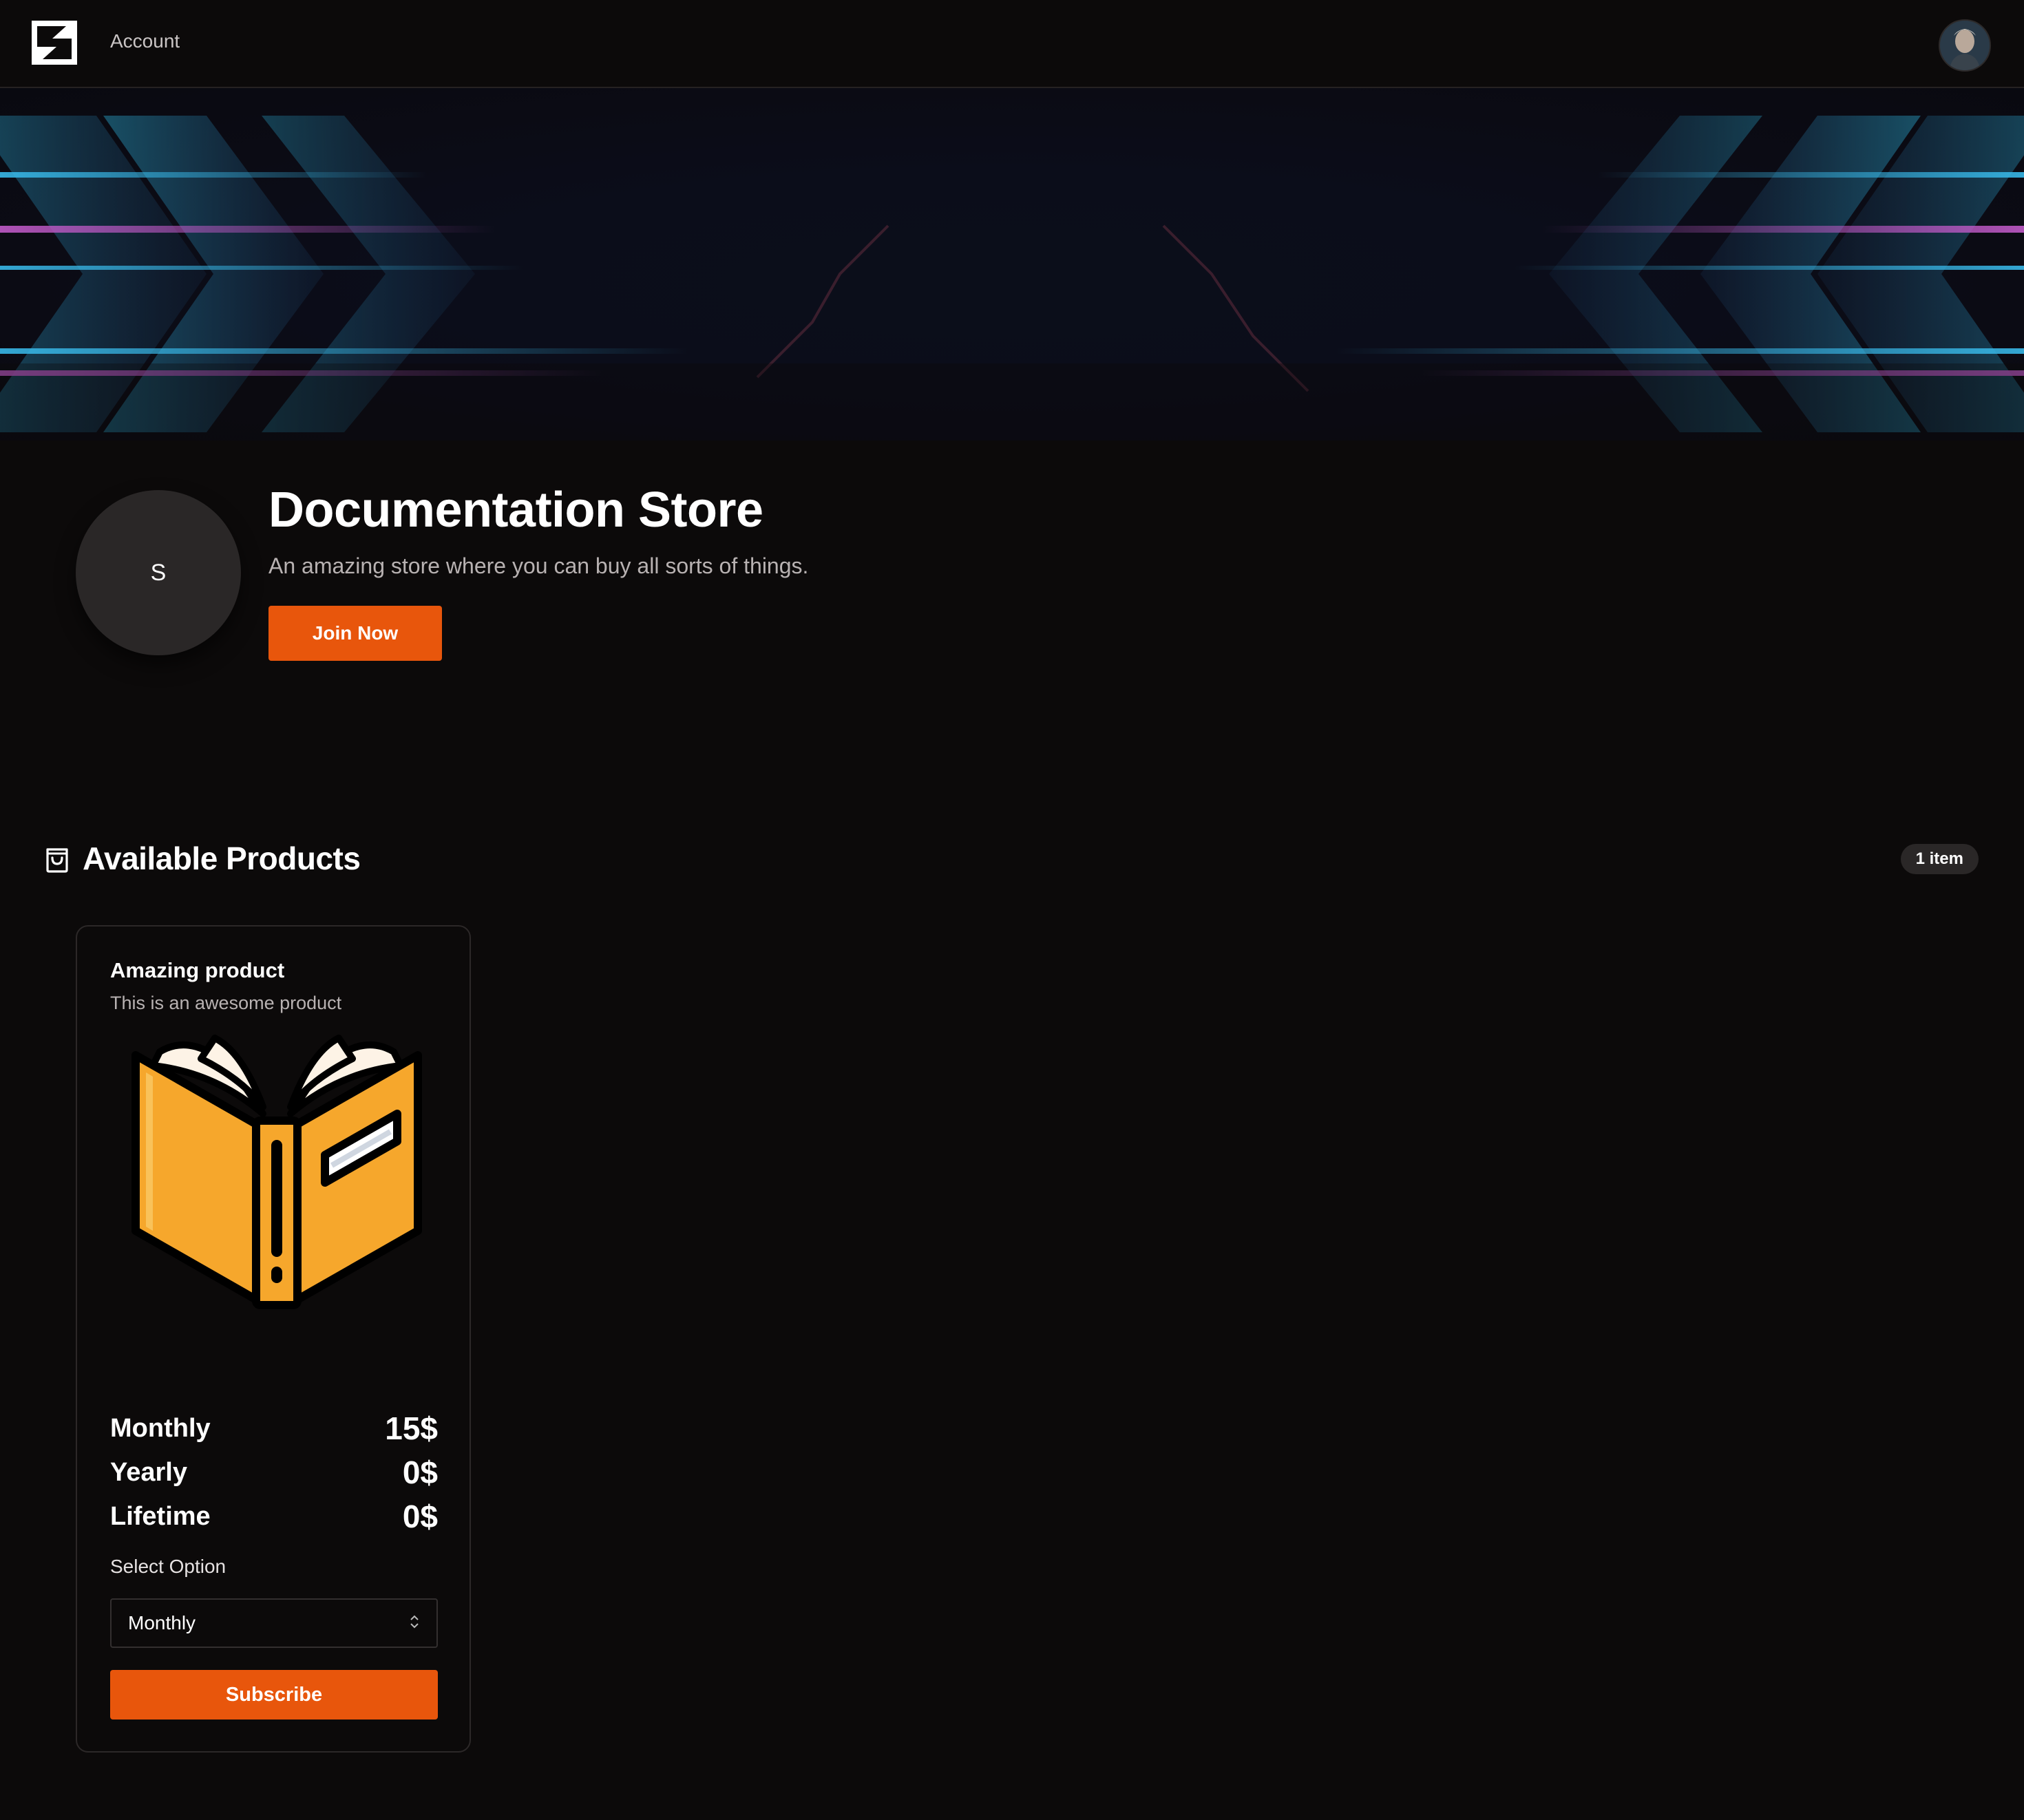  I want to click on join-now-button: Join Now, so click(355, 633).